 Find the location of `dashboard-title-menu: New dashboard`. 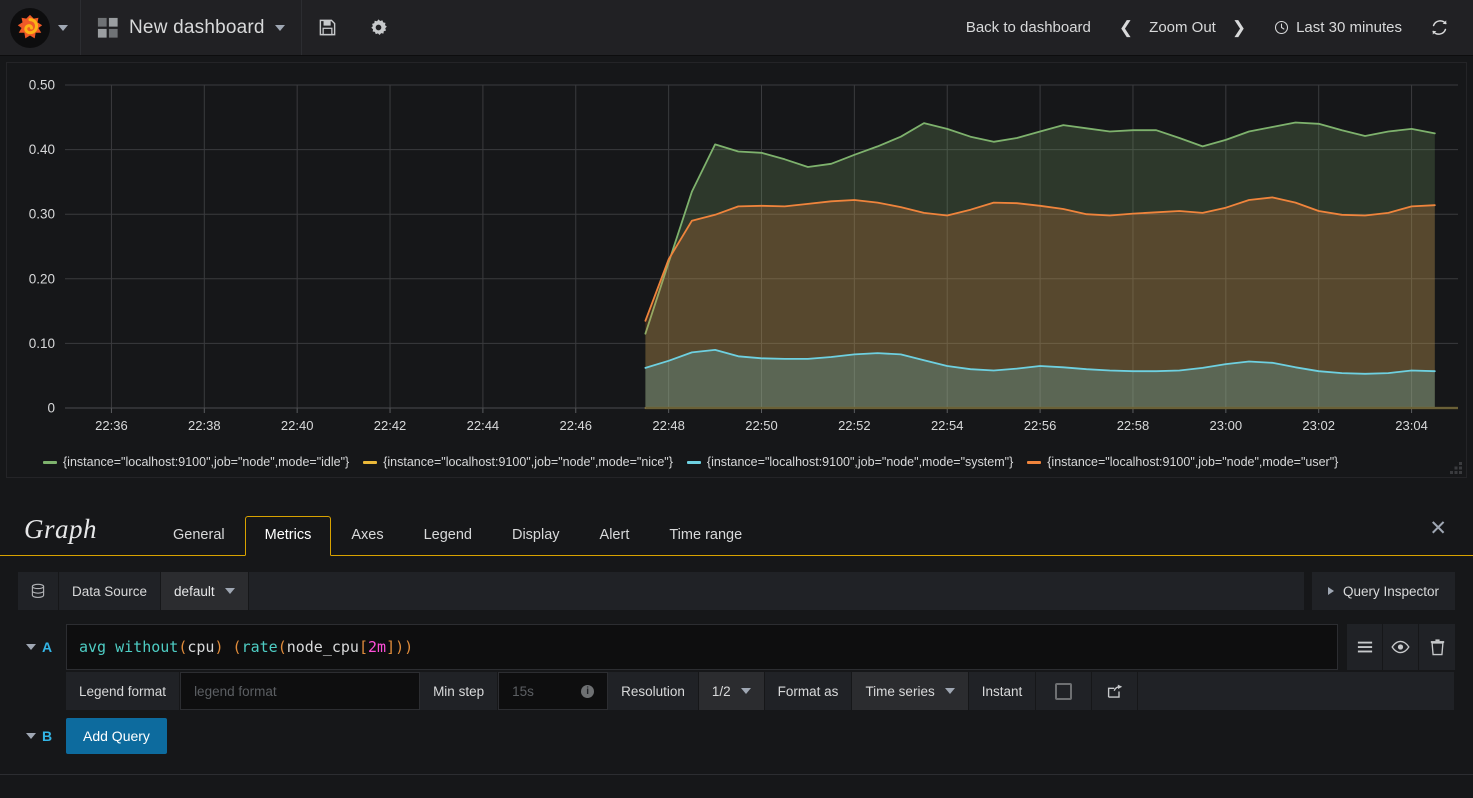

dashboard-title-menu: New dashboard is located at coordinates (191, 27).